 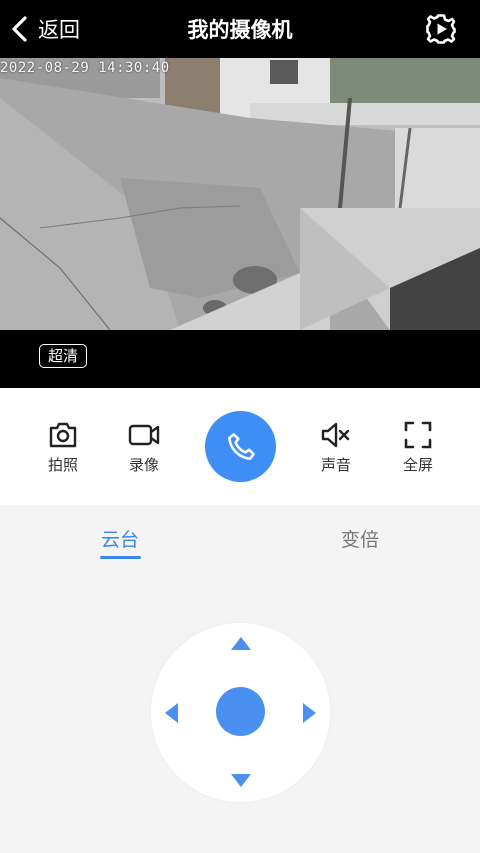 I want to click on photo-button: 拍照, so click(x=63, y=446).